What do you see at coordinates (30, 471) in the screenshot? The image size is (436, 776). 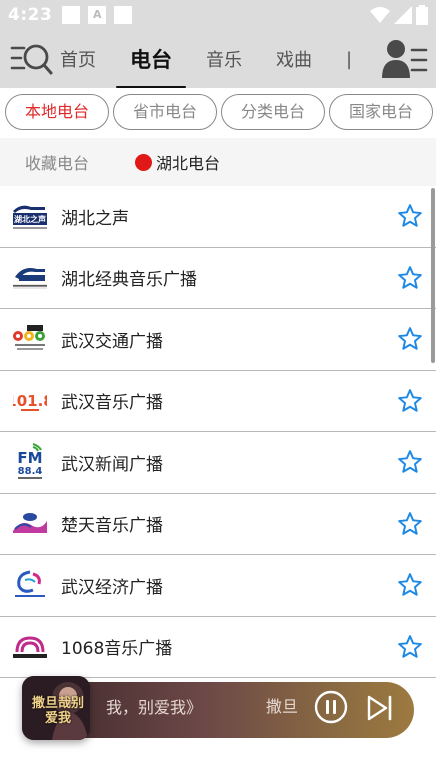 I see `svg-text: 88.4` at bounding box center [30, 471].